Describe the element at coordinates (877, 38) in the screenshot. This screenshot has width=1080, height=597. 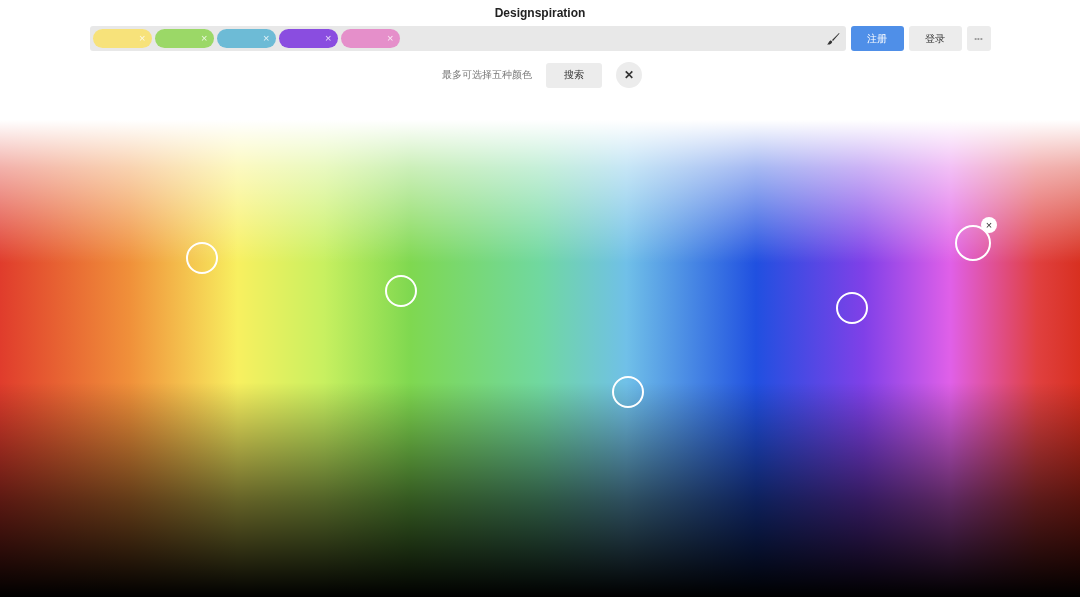
I see `signup-button: 注册` at that location.